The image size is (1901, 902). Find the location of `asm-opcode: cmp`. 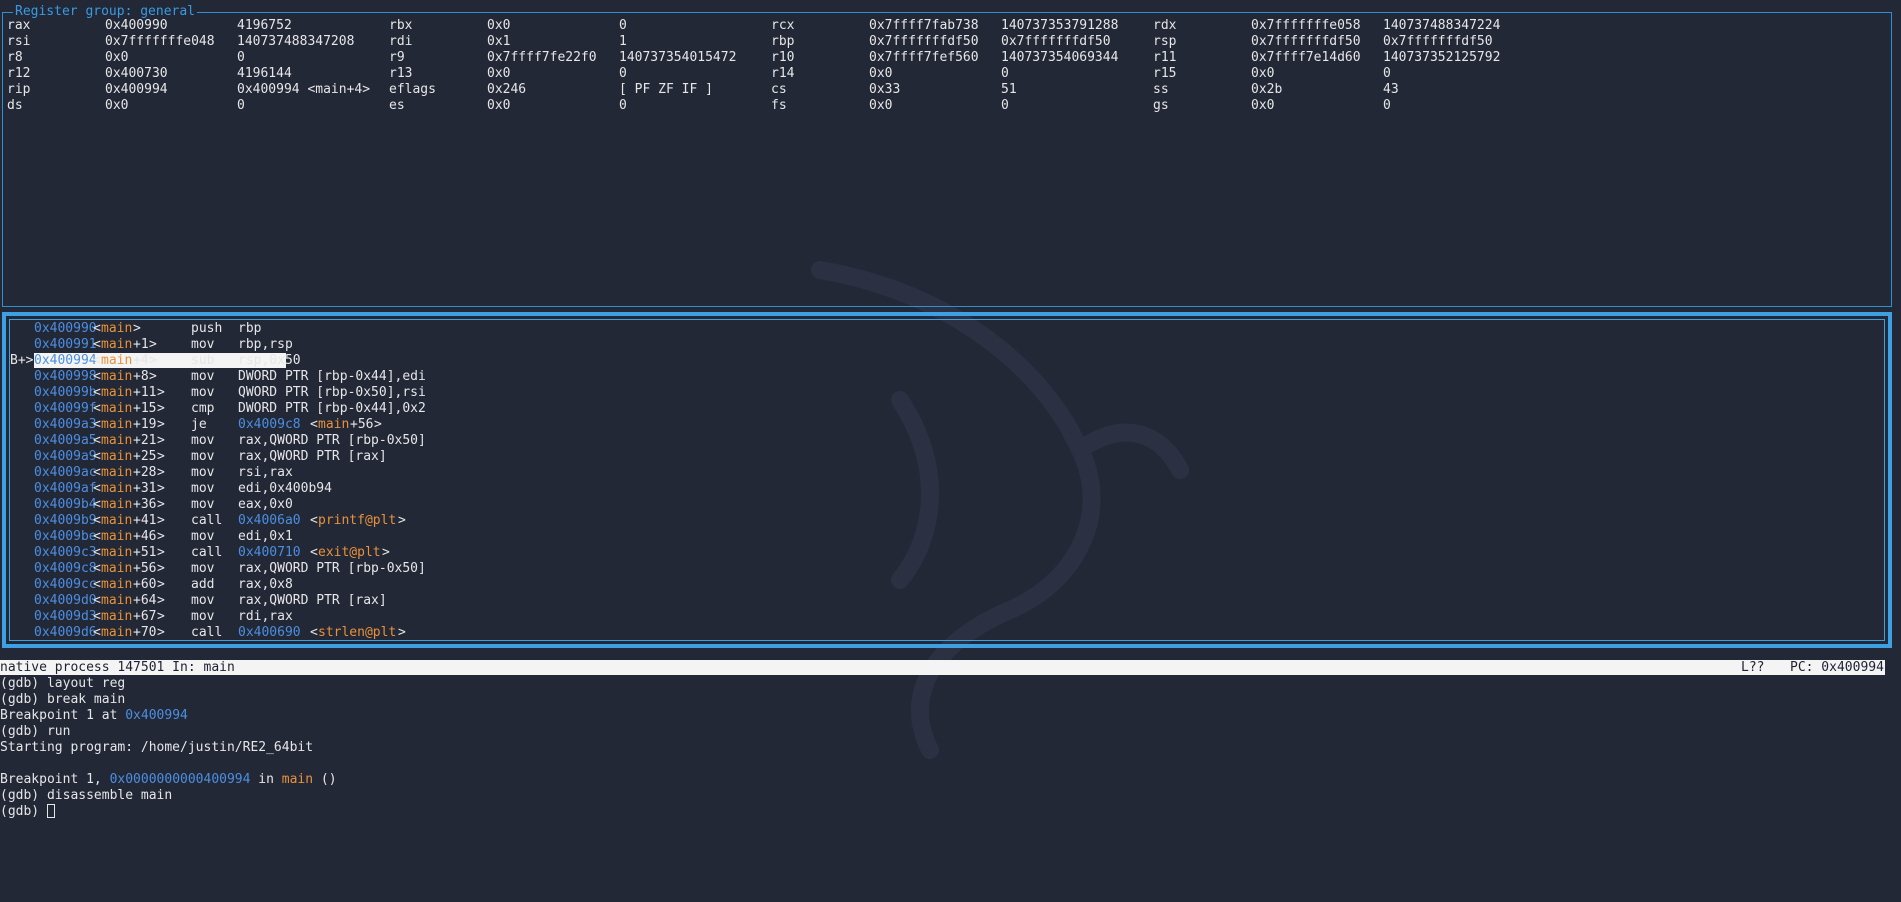

asm-opcode: cmp is located at coordinates (203, 408).